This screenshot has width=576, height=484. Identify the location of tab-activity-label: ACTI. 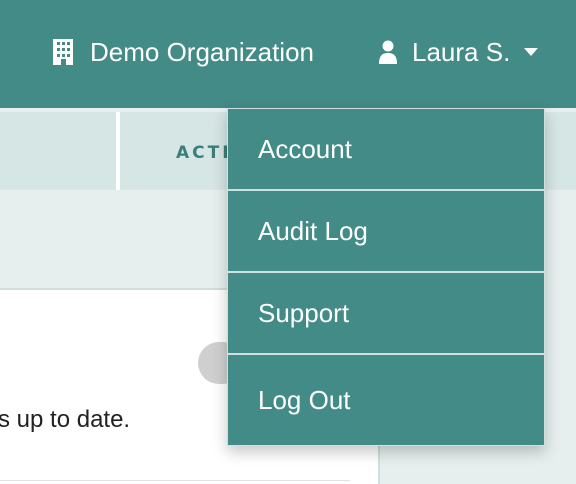
(204, 153).